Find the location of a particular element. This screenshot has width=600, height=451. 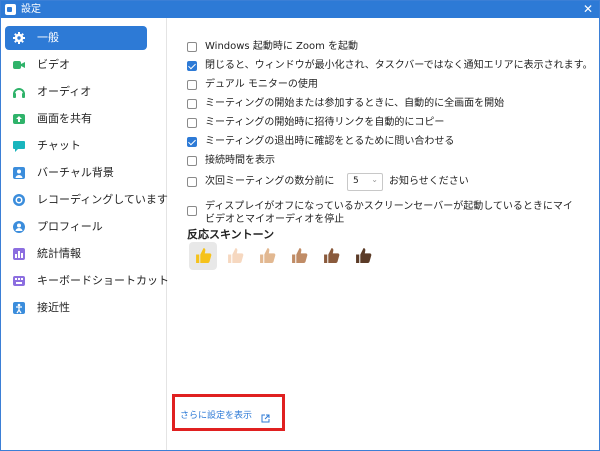

headphones-icon is located at coordinates (19, 92).